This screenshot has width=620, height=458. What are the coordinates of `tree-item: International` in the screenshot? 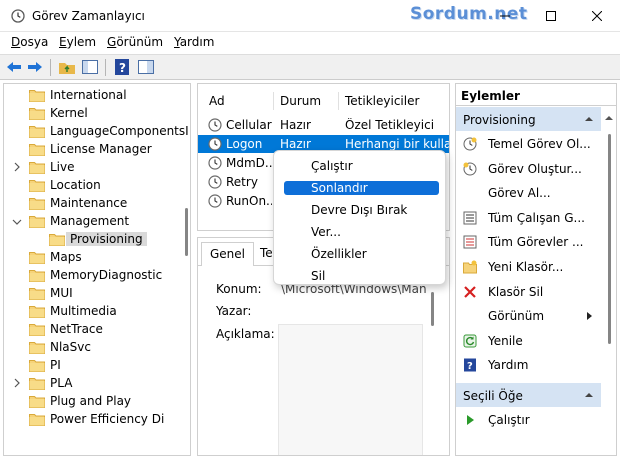 It's located at (90, 95).